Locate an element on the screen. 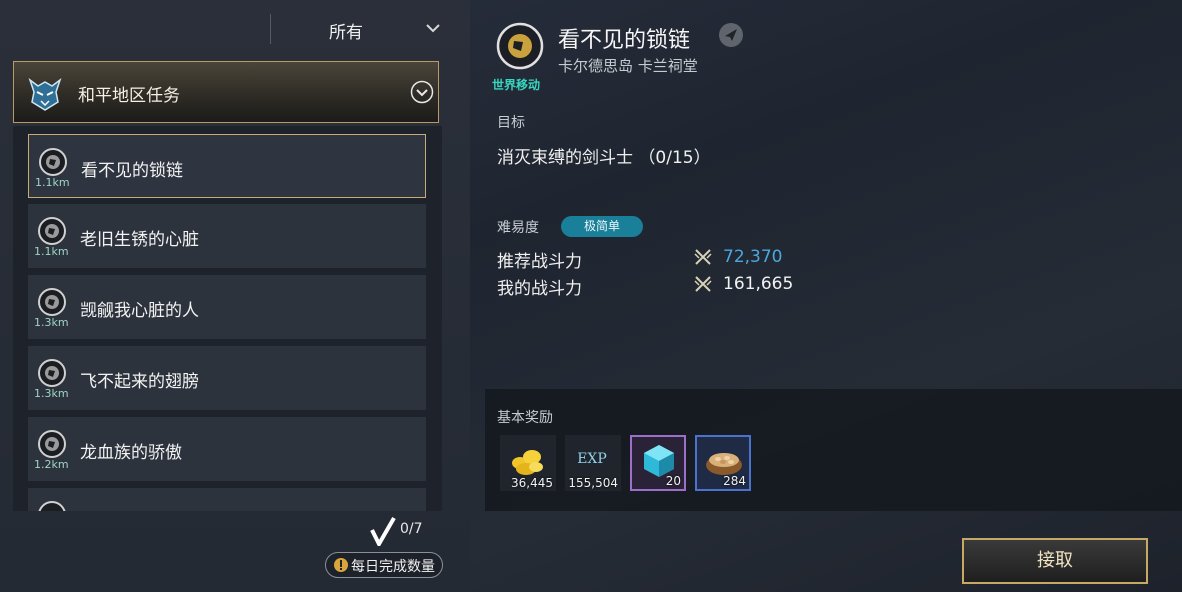  collapse-chevron-icon is located at coordinates (422, 92).